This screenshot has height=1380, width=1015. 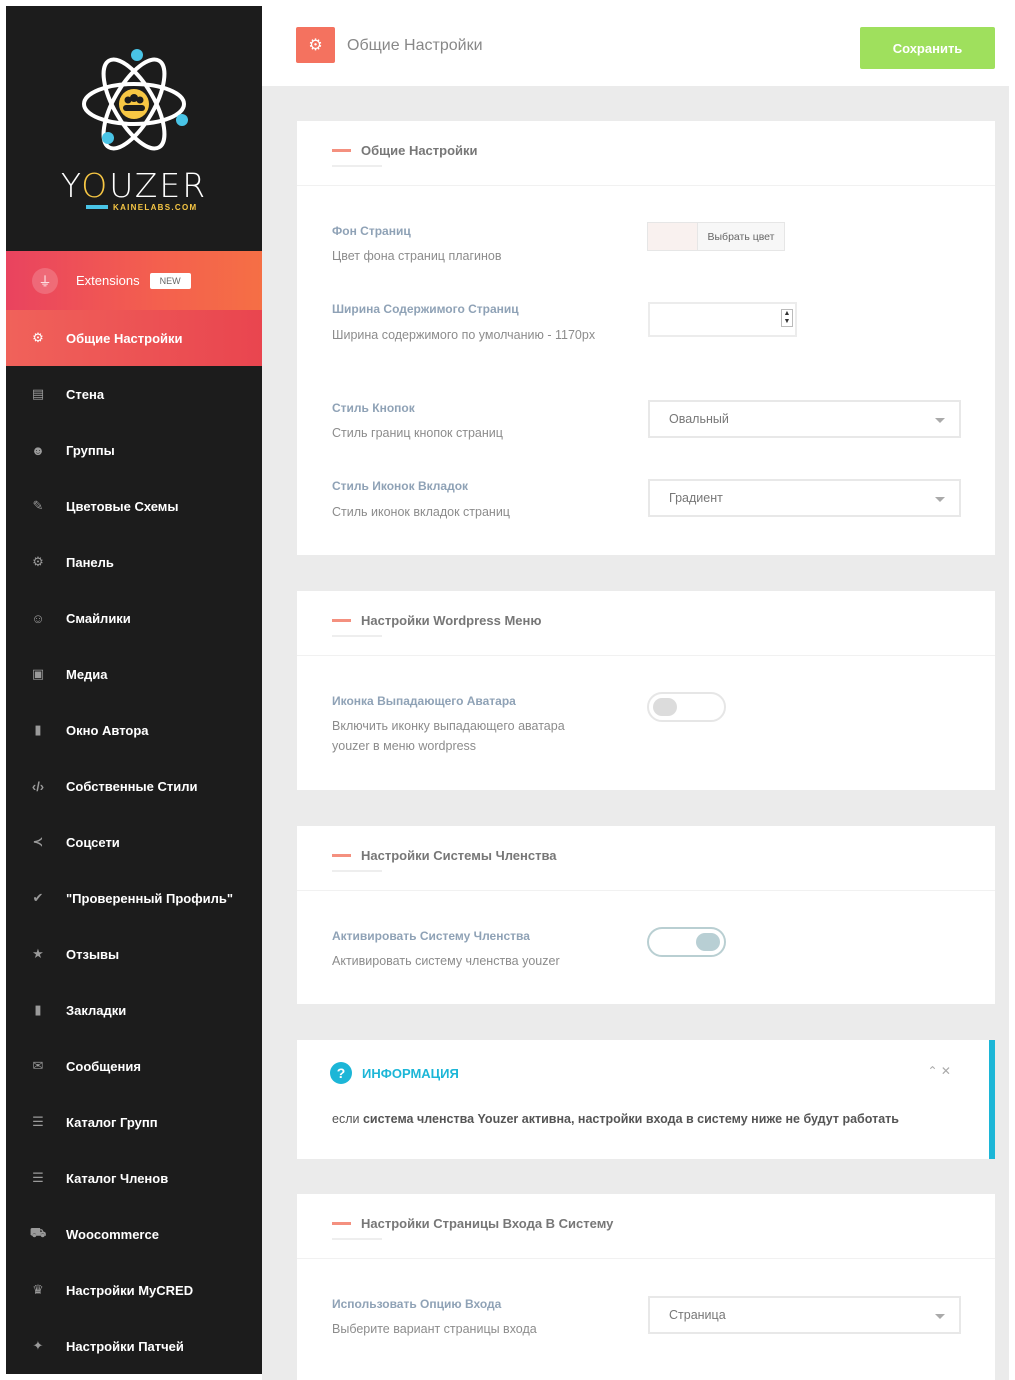 I want to click on login-option-select: Страница, so click(x=804, y=1315).